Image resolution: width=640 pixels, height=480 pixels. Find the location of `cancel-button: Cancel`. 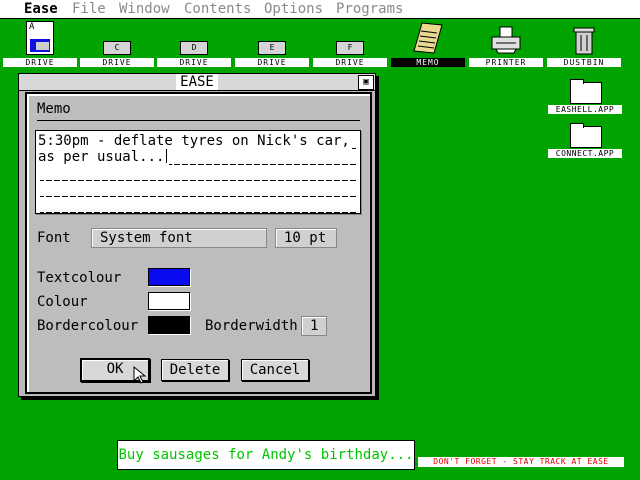

cancel-button: Cancel is located at coordinates (275, 370).